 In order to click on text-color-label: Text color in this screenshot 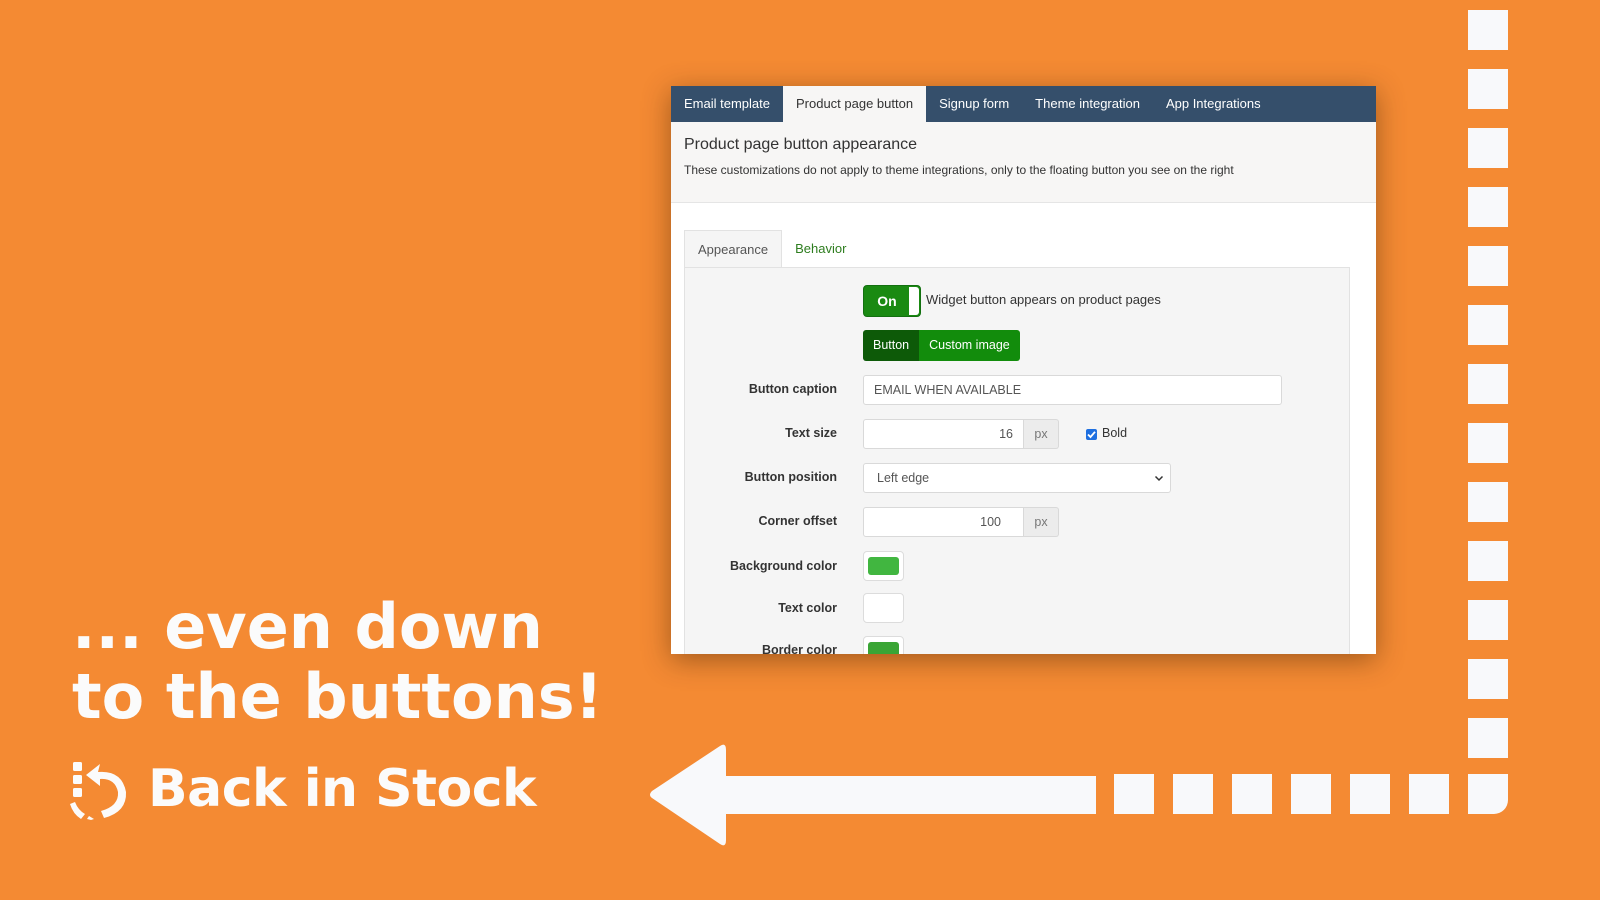, I will do `click(807, 608)`.